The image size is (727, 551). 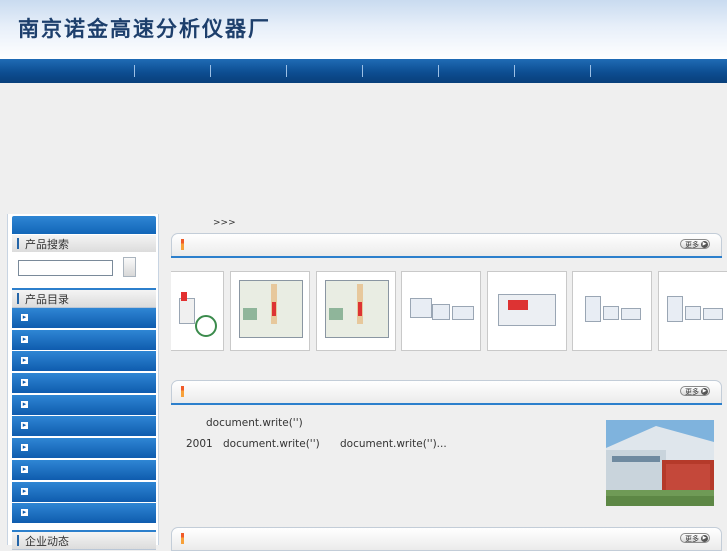 I want to click on products-more-button: 更多 ▶, so click(x=695, y=244).